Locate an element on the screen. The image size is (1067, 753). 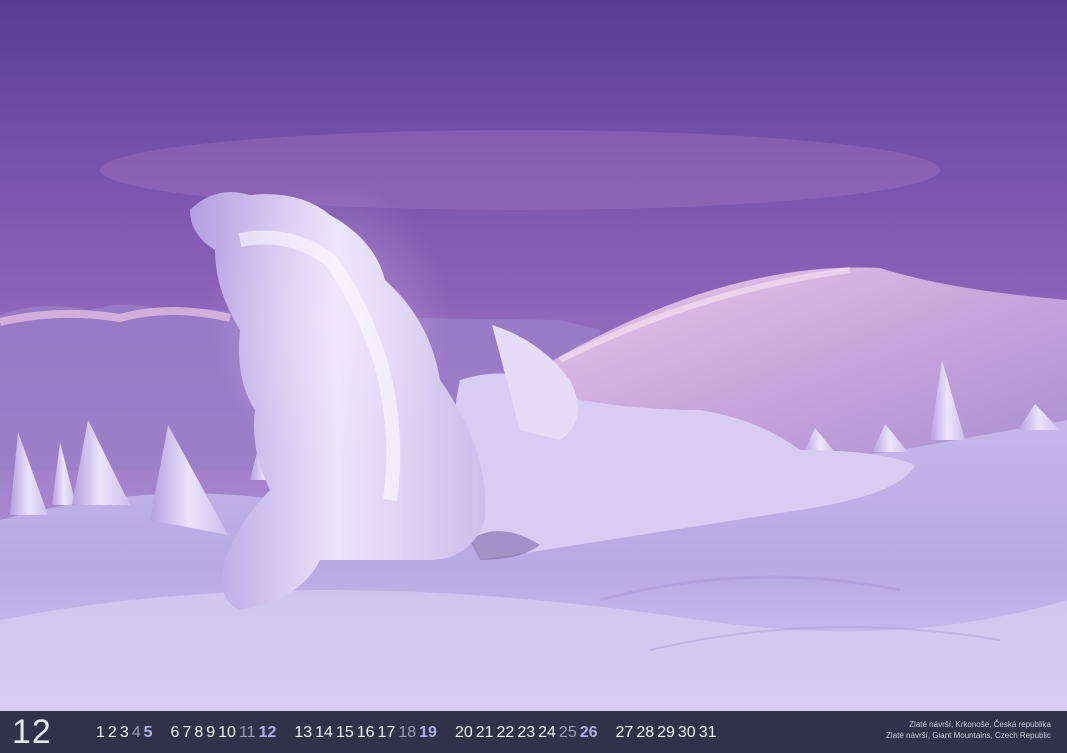
day-29: 29 is located at coordinates (666, 732).